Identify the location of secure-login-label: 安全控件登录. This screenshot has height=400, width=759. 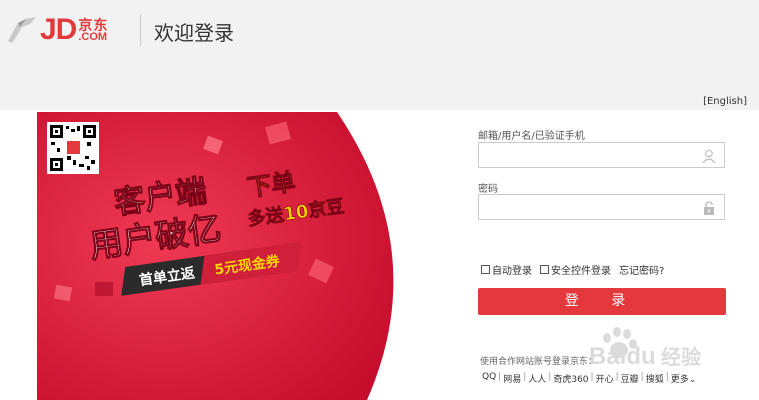
(581, 271).